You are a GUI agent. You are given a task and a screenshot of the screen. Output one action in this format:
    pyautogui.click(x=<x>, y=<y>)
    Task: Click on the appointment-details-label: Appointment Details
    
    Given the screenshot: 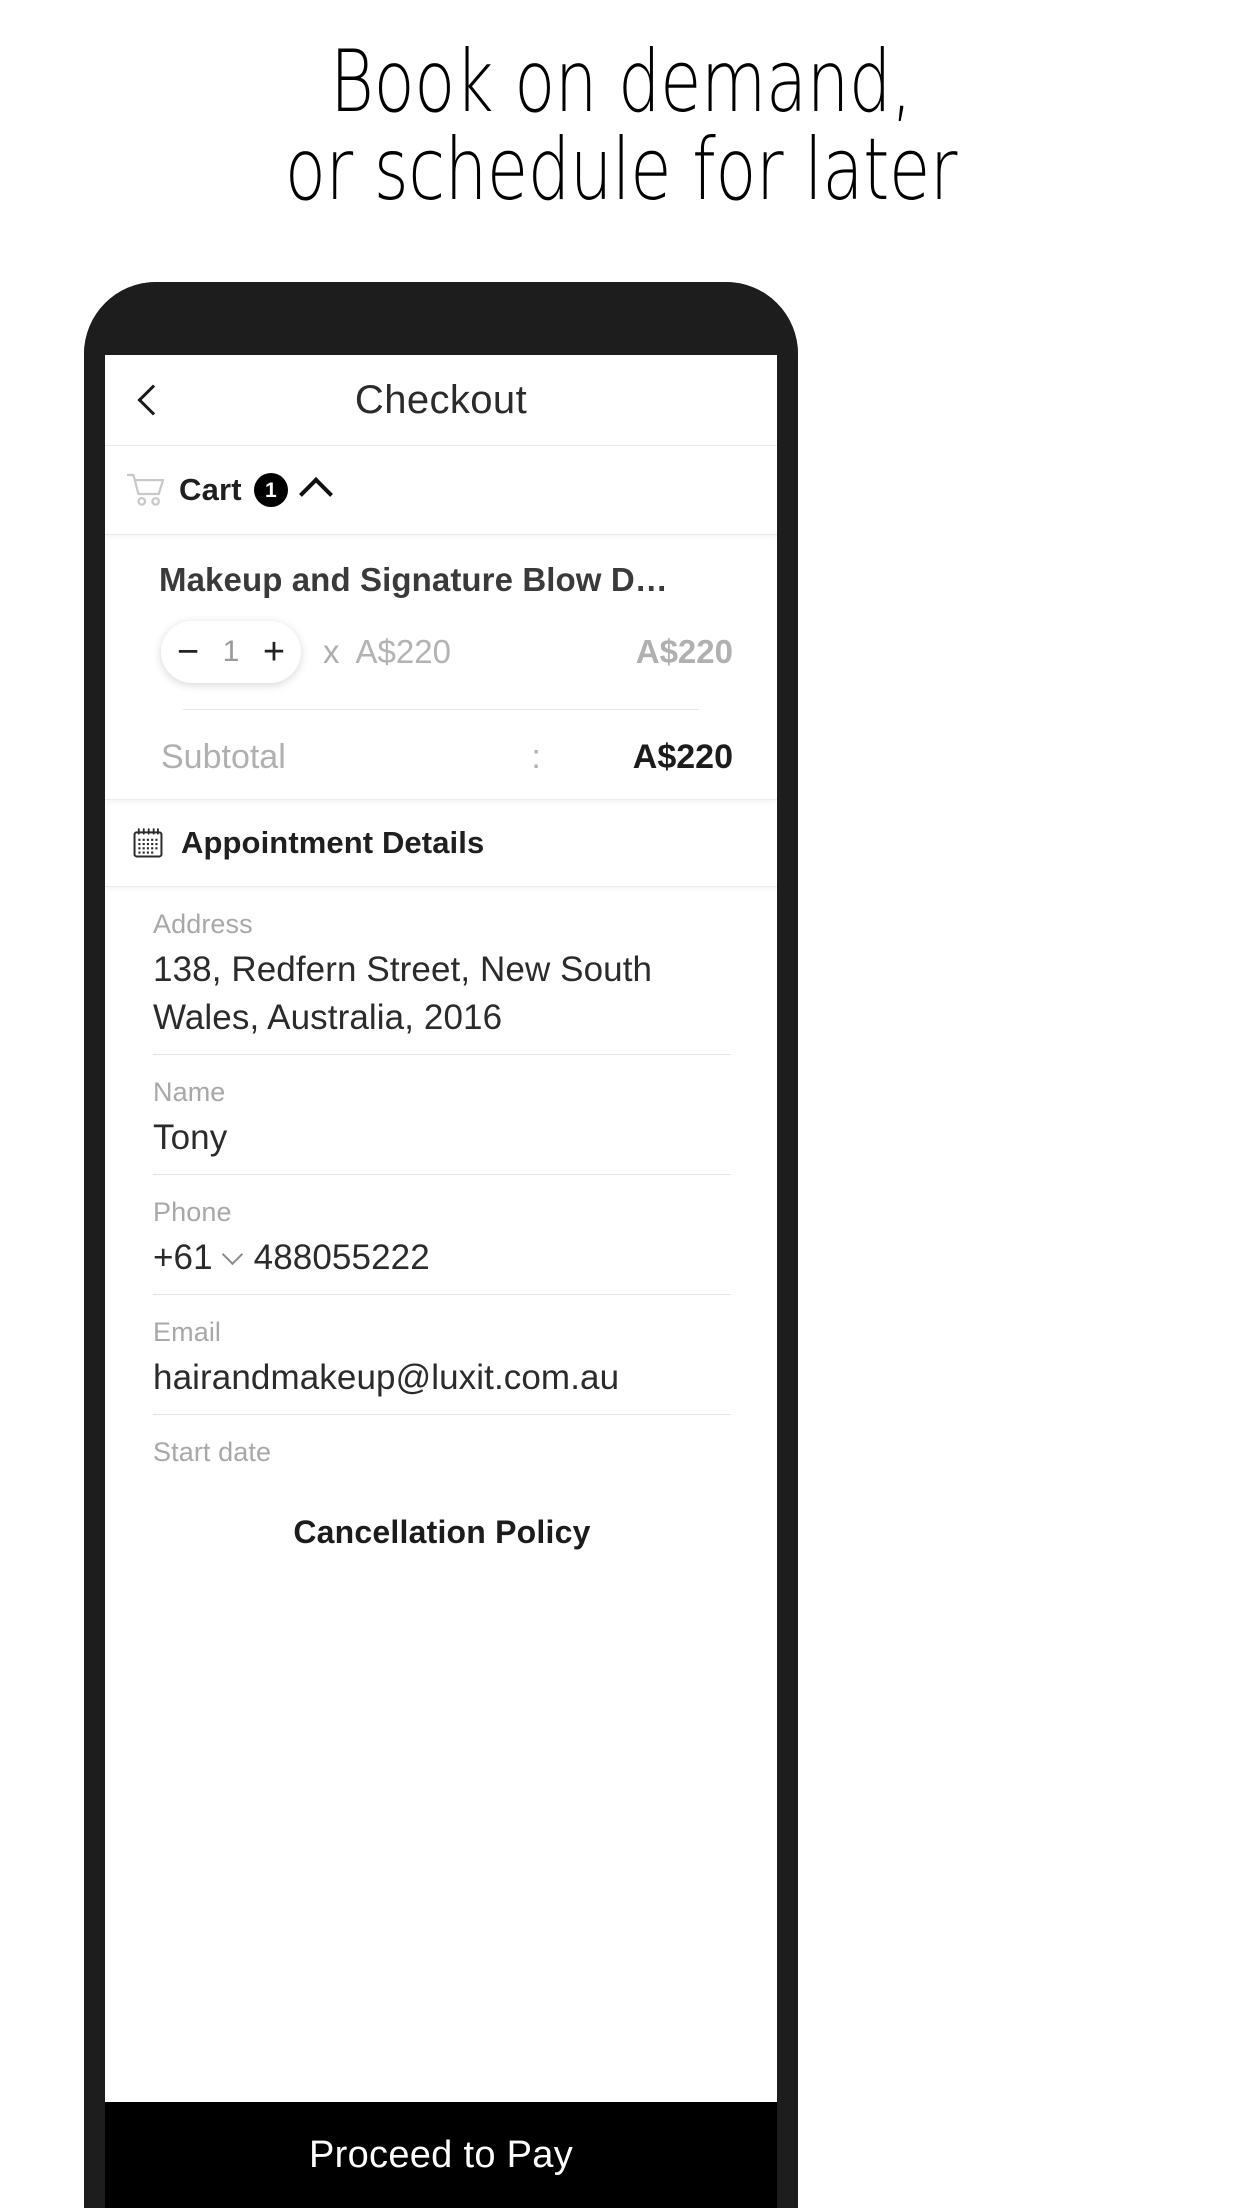 What is the action you would take?
    pyautogui.click(x=333, y=842)
    